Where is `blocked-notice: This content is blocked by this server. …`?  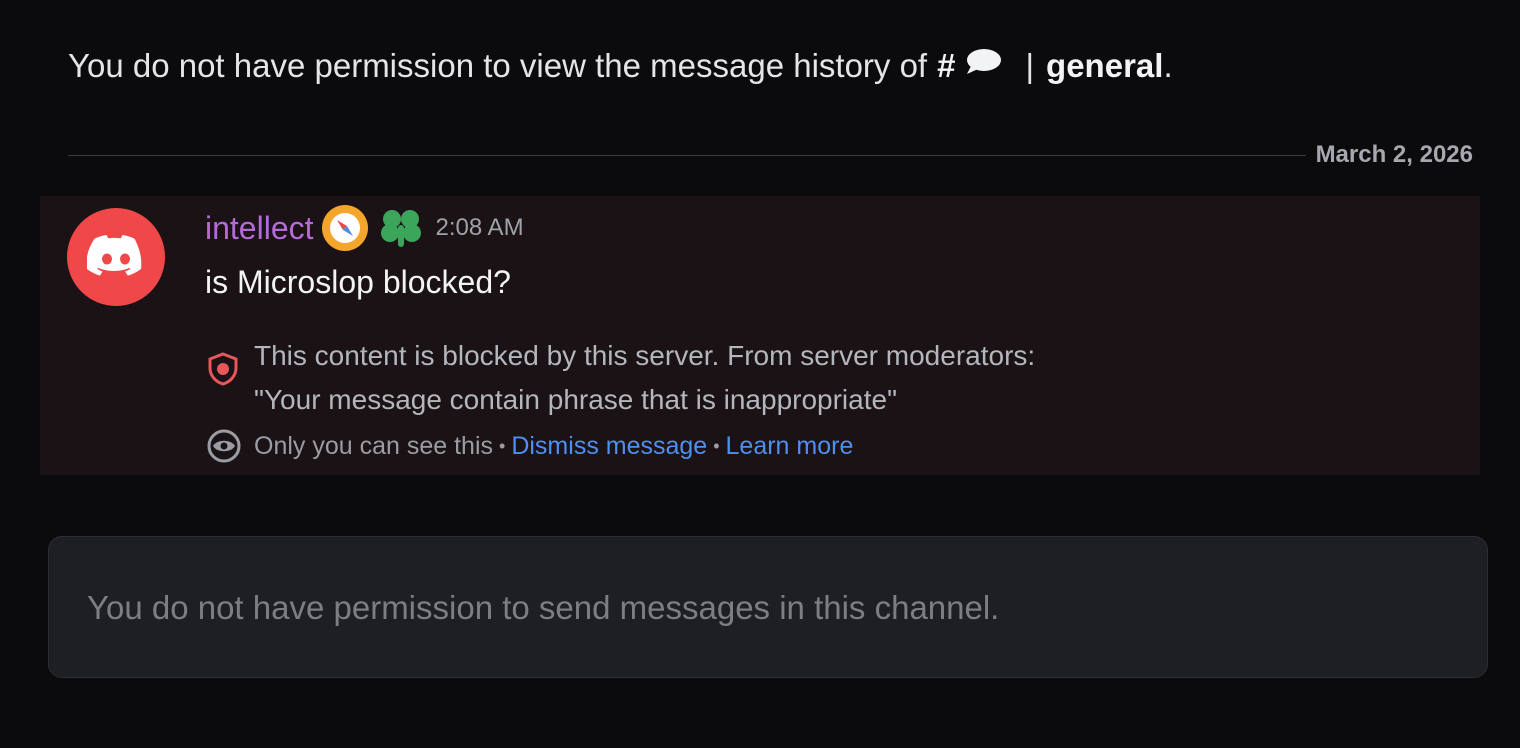 blocked-notice: This content is blocked by this server. … is located at coordinates (644, 378).